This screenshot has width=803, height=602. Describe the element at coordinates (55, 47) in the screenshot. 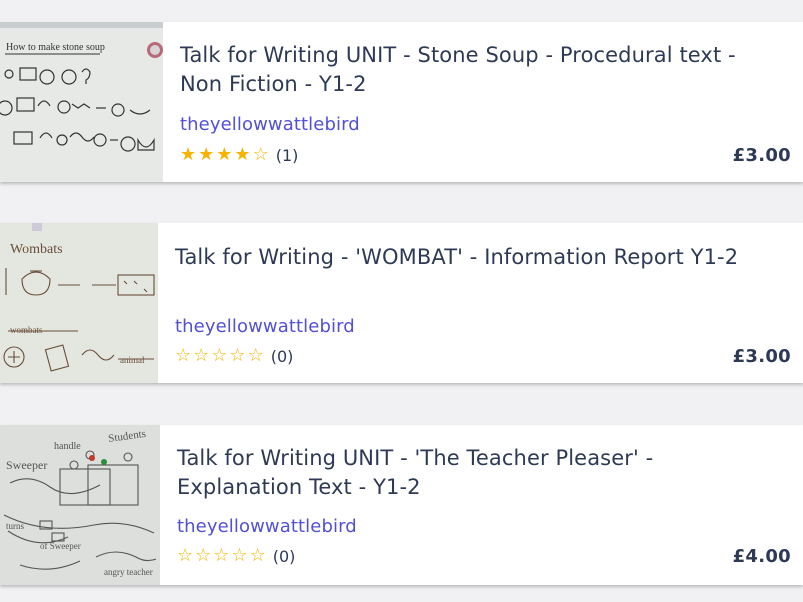

I see `thumb-caption: How to make stone soup` at that location.